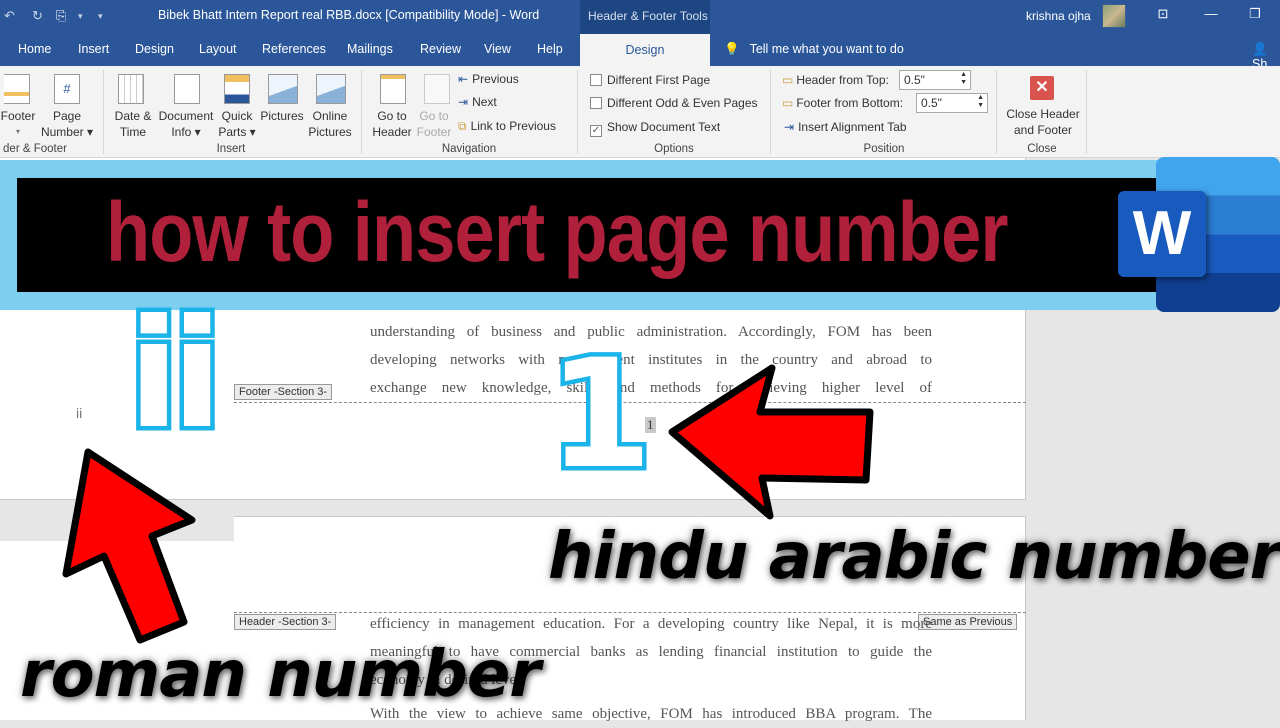 Image resolution: width=1280 pixels, height=728 pixels. Describe the element at coordinates (129, 546) in the screenshot. I see `arrow-to-roman-icon` at that location.